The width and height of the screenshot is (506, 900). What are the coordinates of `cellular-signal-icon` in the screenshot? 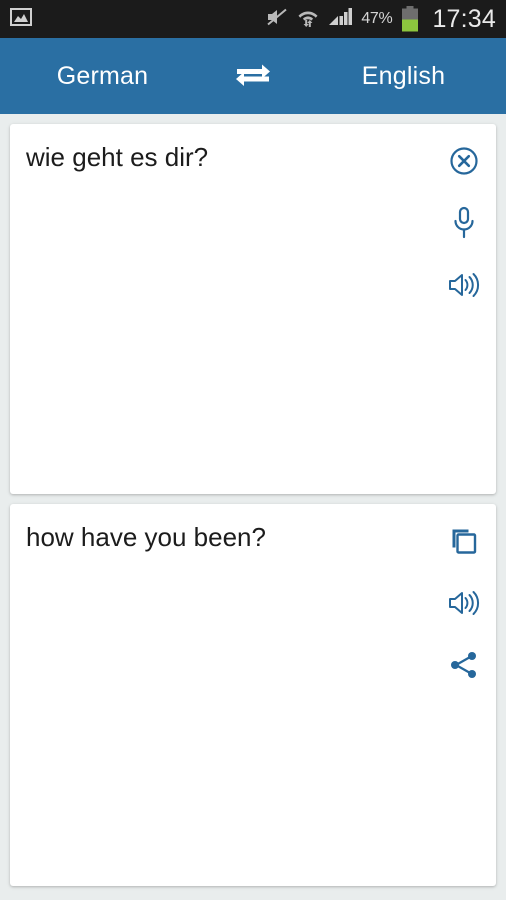 It's located at (340, 19).